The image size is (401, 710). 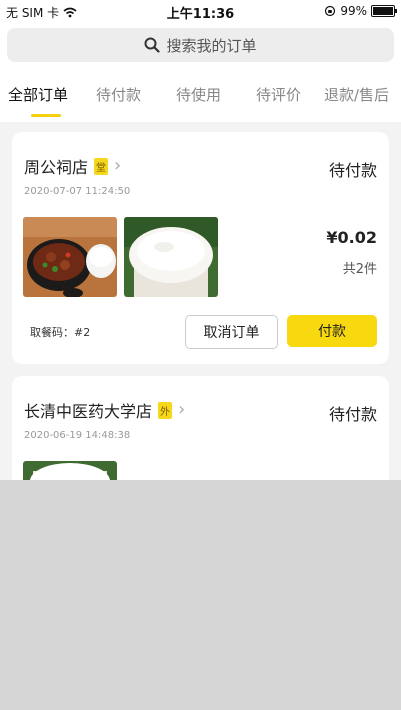 I want to click on food-image-braised-chicken, so click(x=70, y=257).